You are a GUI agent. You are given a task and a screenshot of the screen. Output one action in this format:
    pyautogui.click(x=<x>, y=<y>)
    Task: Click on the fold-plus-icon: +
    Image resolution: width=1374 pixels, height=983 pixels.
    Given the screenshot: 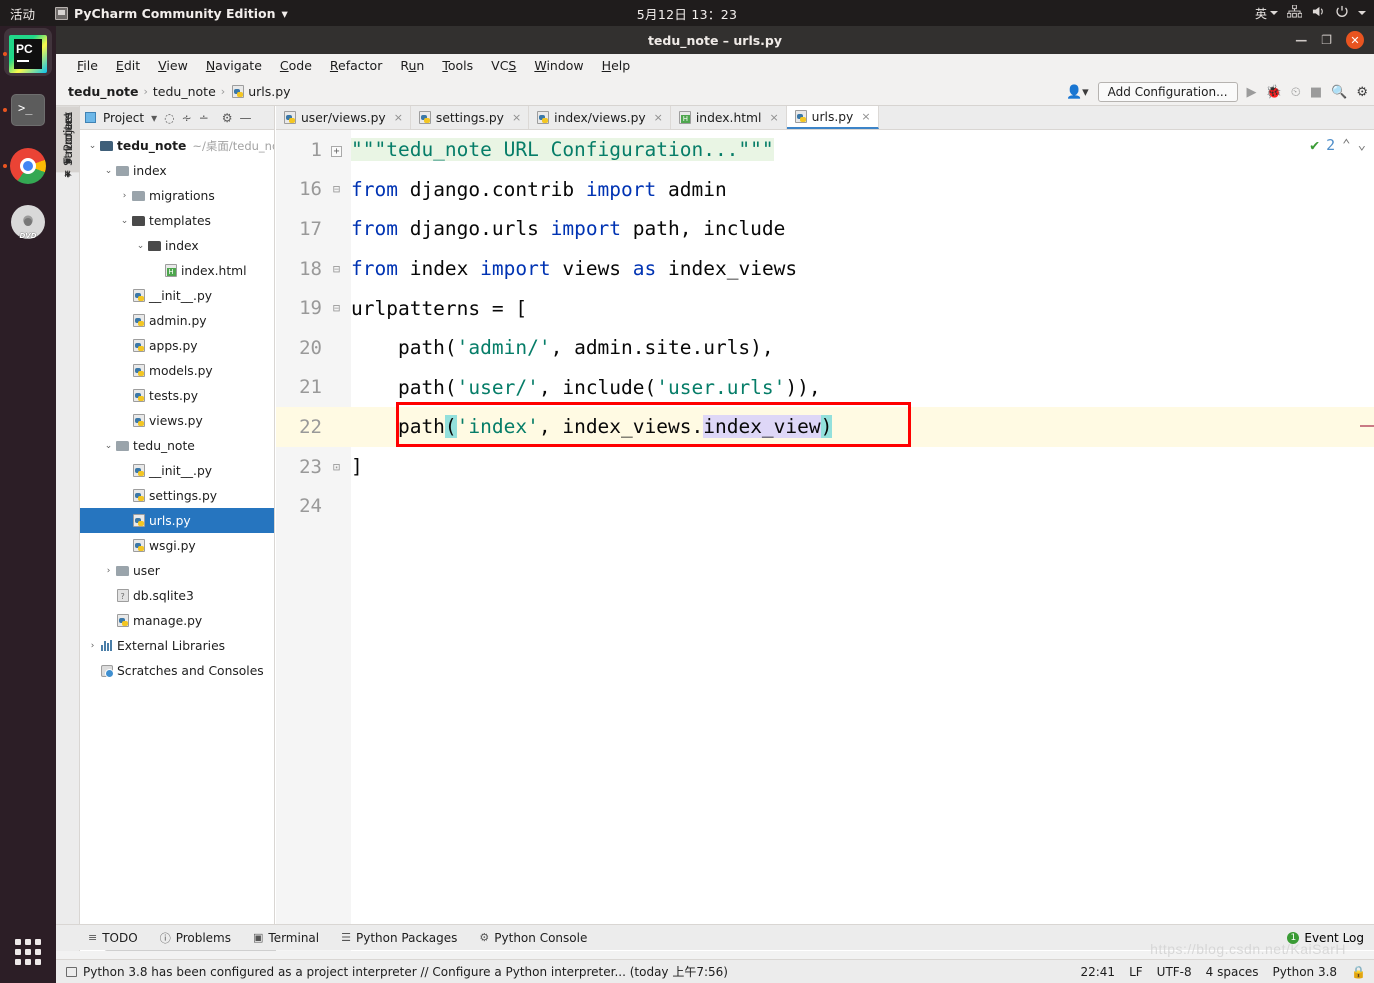 What is the action you would take?
    pyautogui.click(x=336, y=151)
    